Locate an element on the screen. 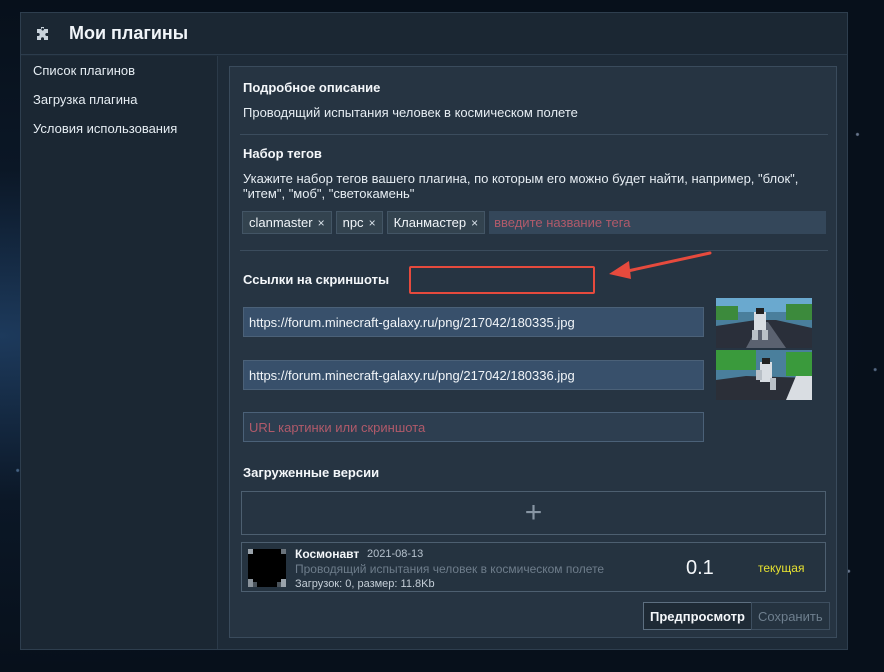 The image size is (884, 672). annotation-highlight-box is located at coordinates (502, 280).